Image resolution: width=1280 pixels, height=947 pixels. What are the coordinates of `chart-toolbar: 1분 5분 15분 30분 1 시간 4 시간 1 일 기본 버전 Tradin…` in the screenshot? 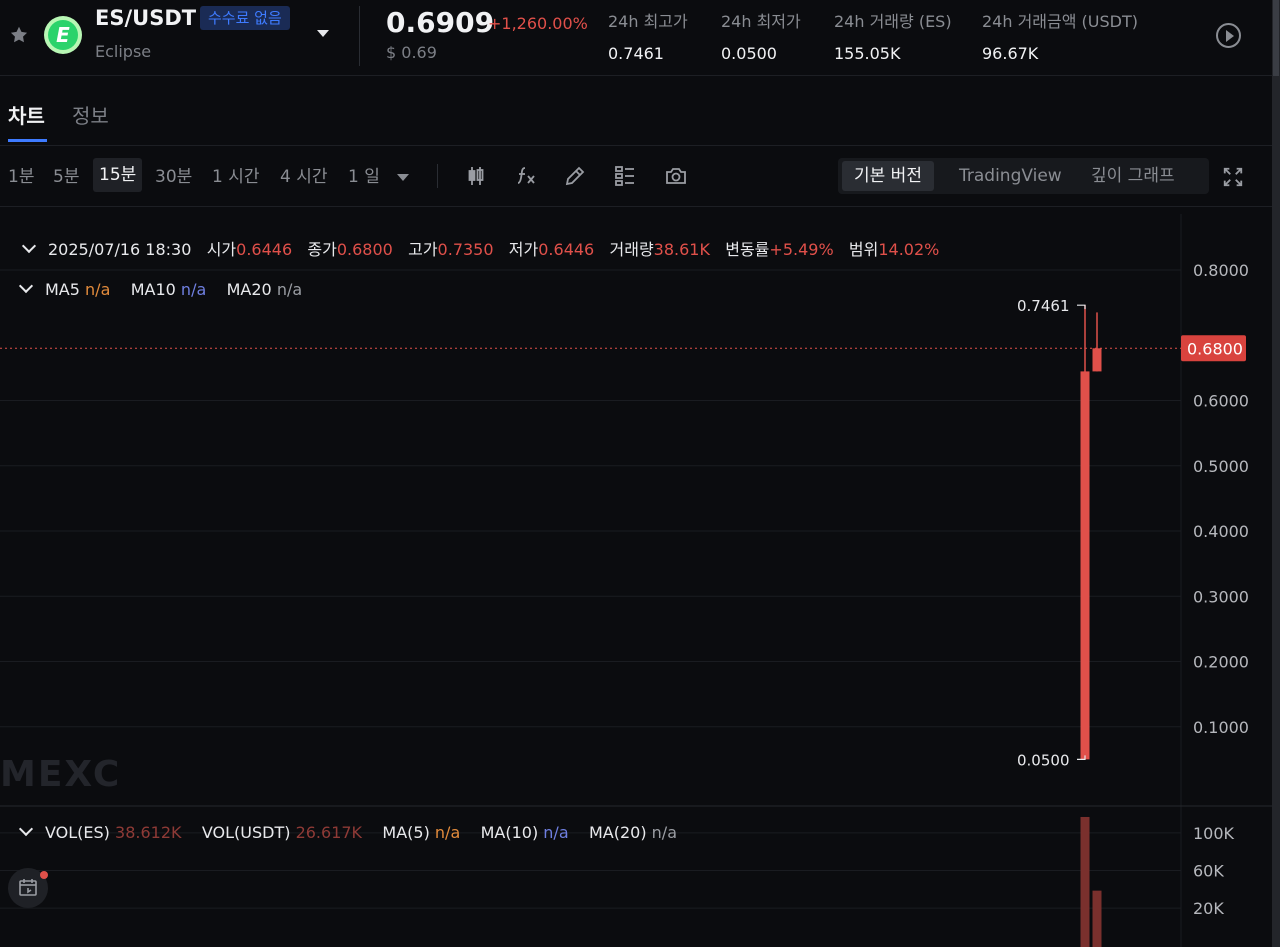 It's located at (636, 177).